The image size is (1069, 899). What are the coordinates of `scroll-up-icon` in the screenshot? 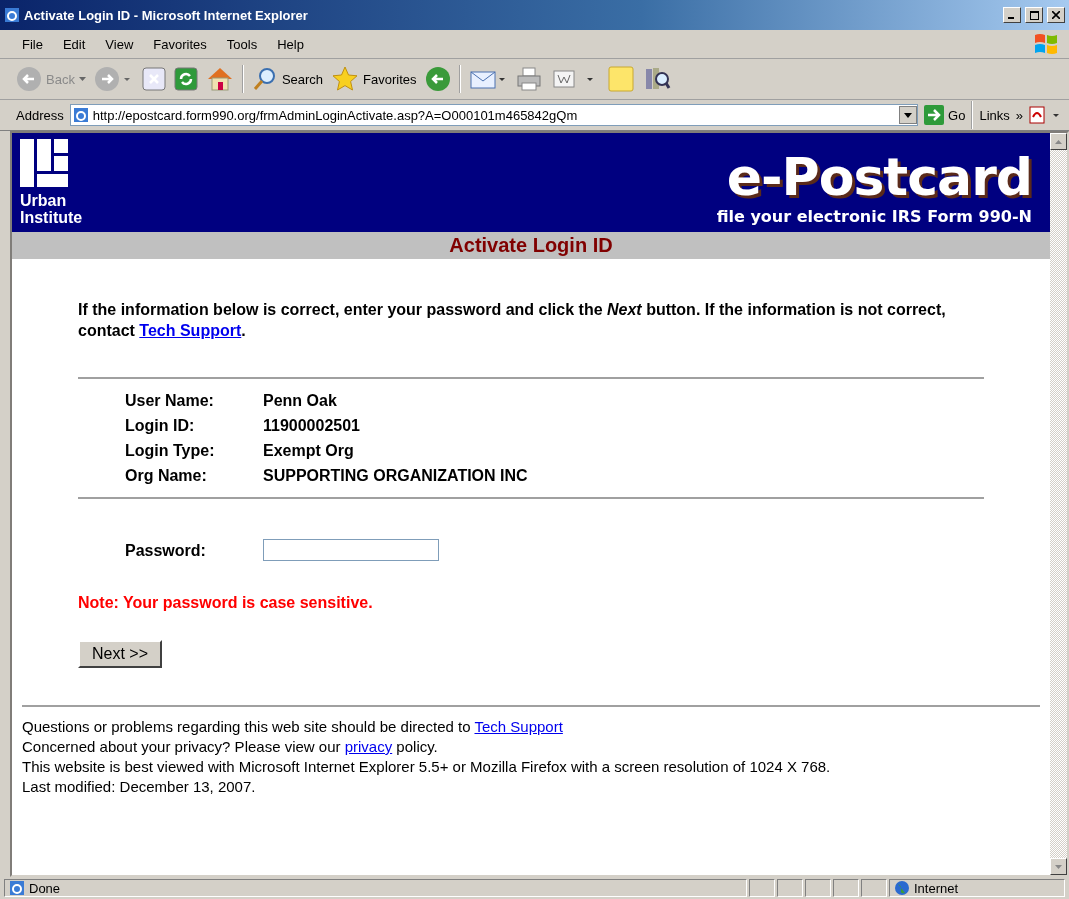 It's located at (1058, 141).